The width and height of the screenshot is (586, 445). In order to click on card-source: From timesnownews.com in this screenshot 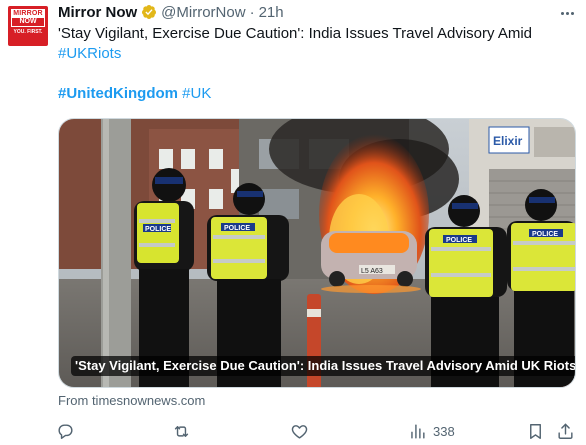, I will do `click(131, 401)`.